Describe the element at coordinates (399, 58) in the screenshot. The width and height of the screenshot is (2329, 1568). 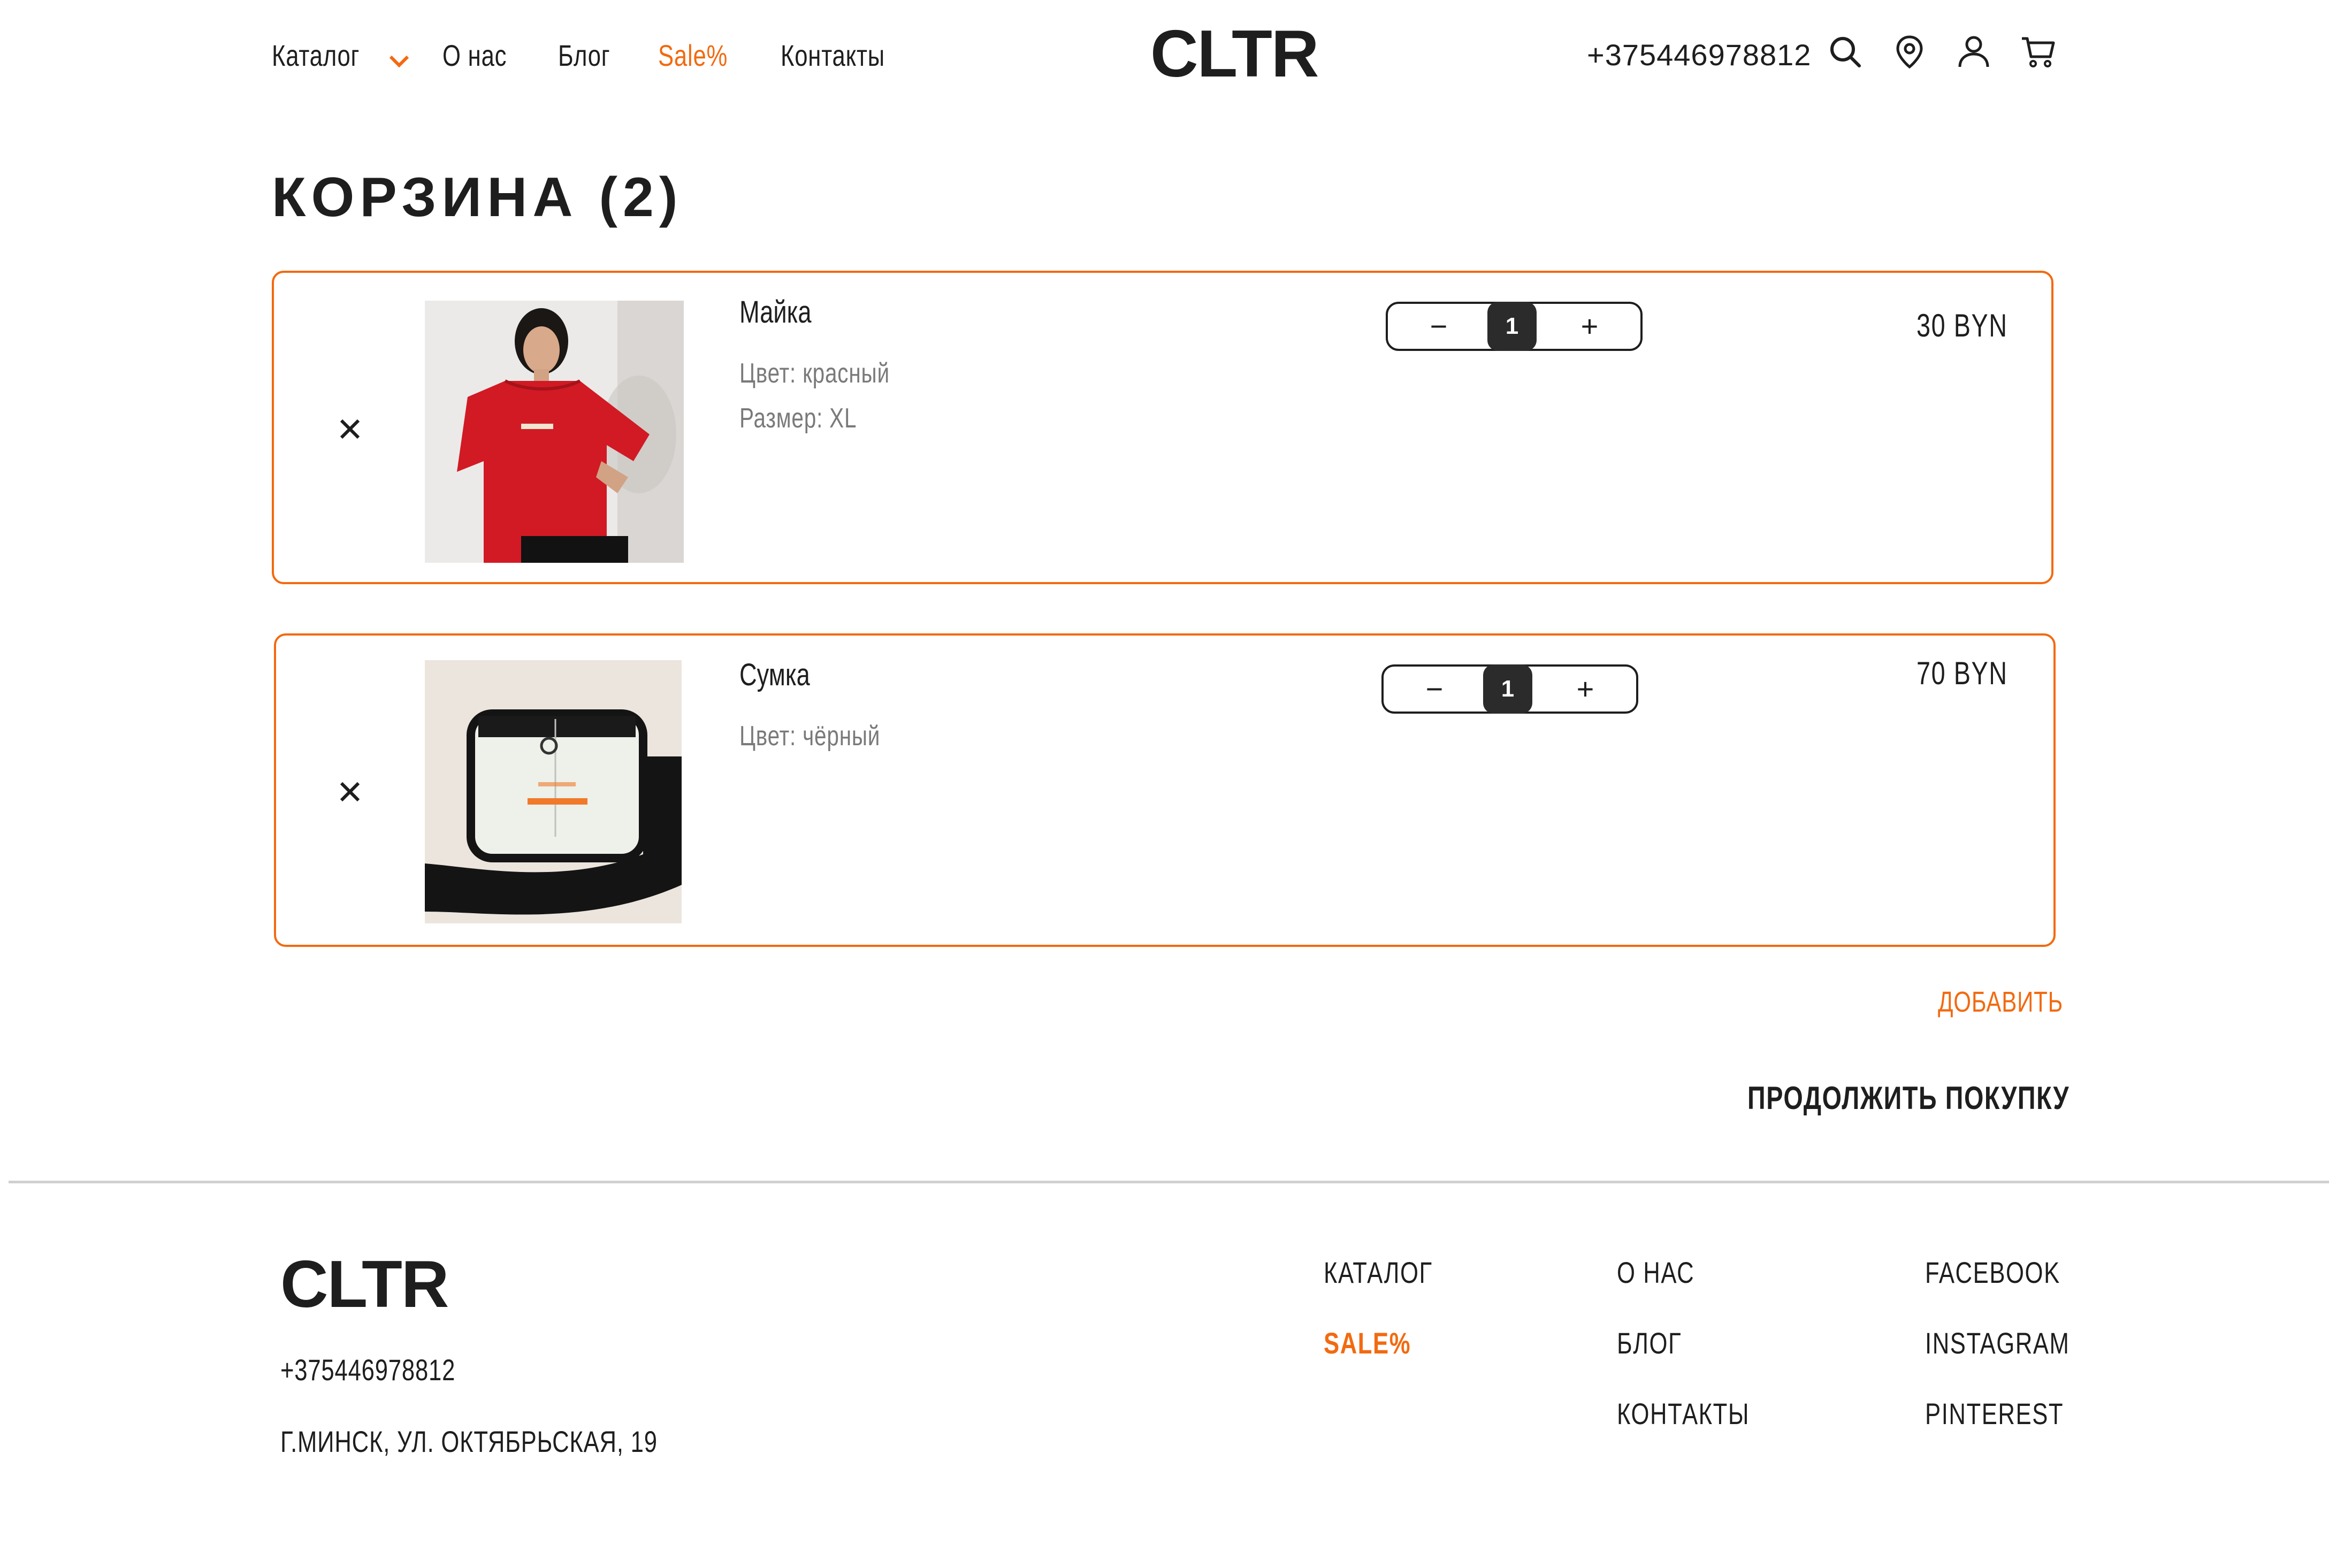
I see `chevron-down-icon` at that location.